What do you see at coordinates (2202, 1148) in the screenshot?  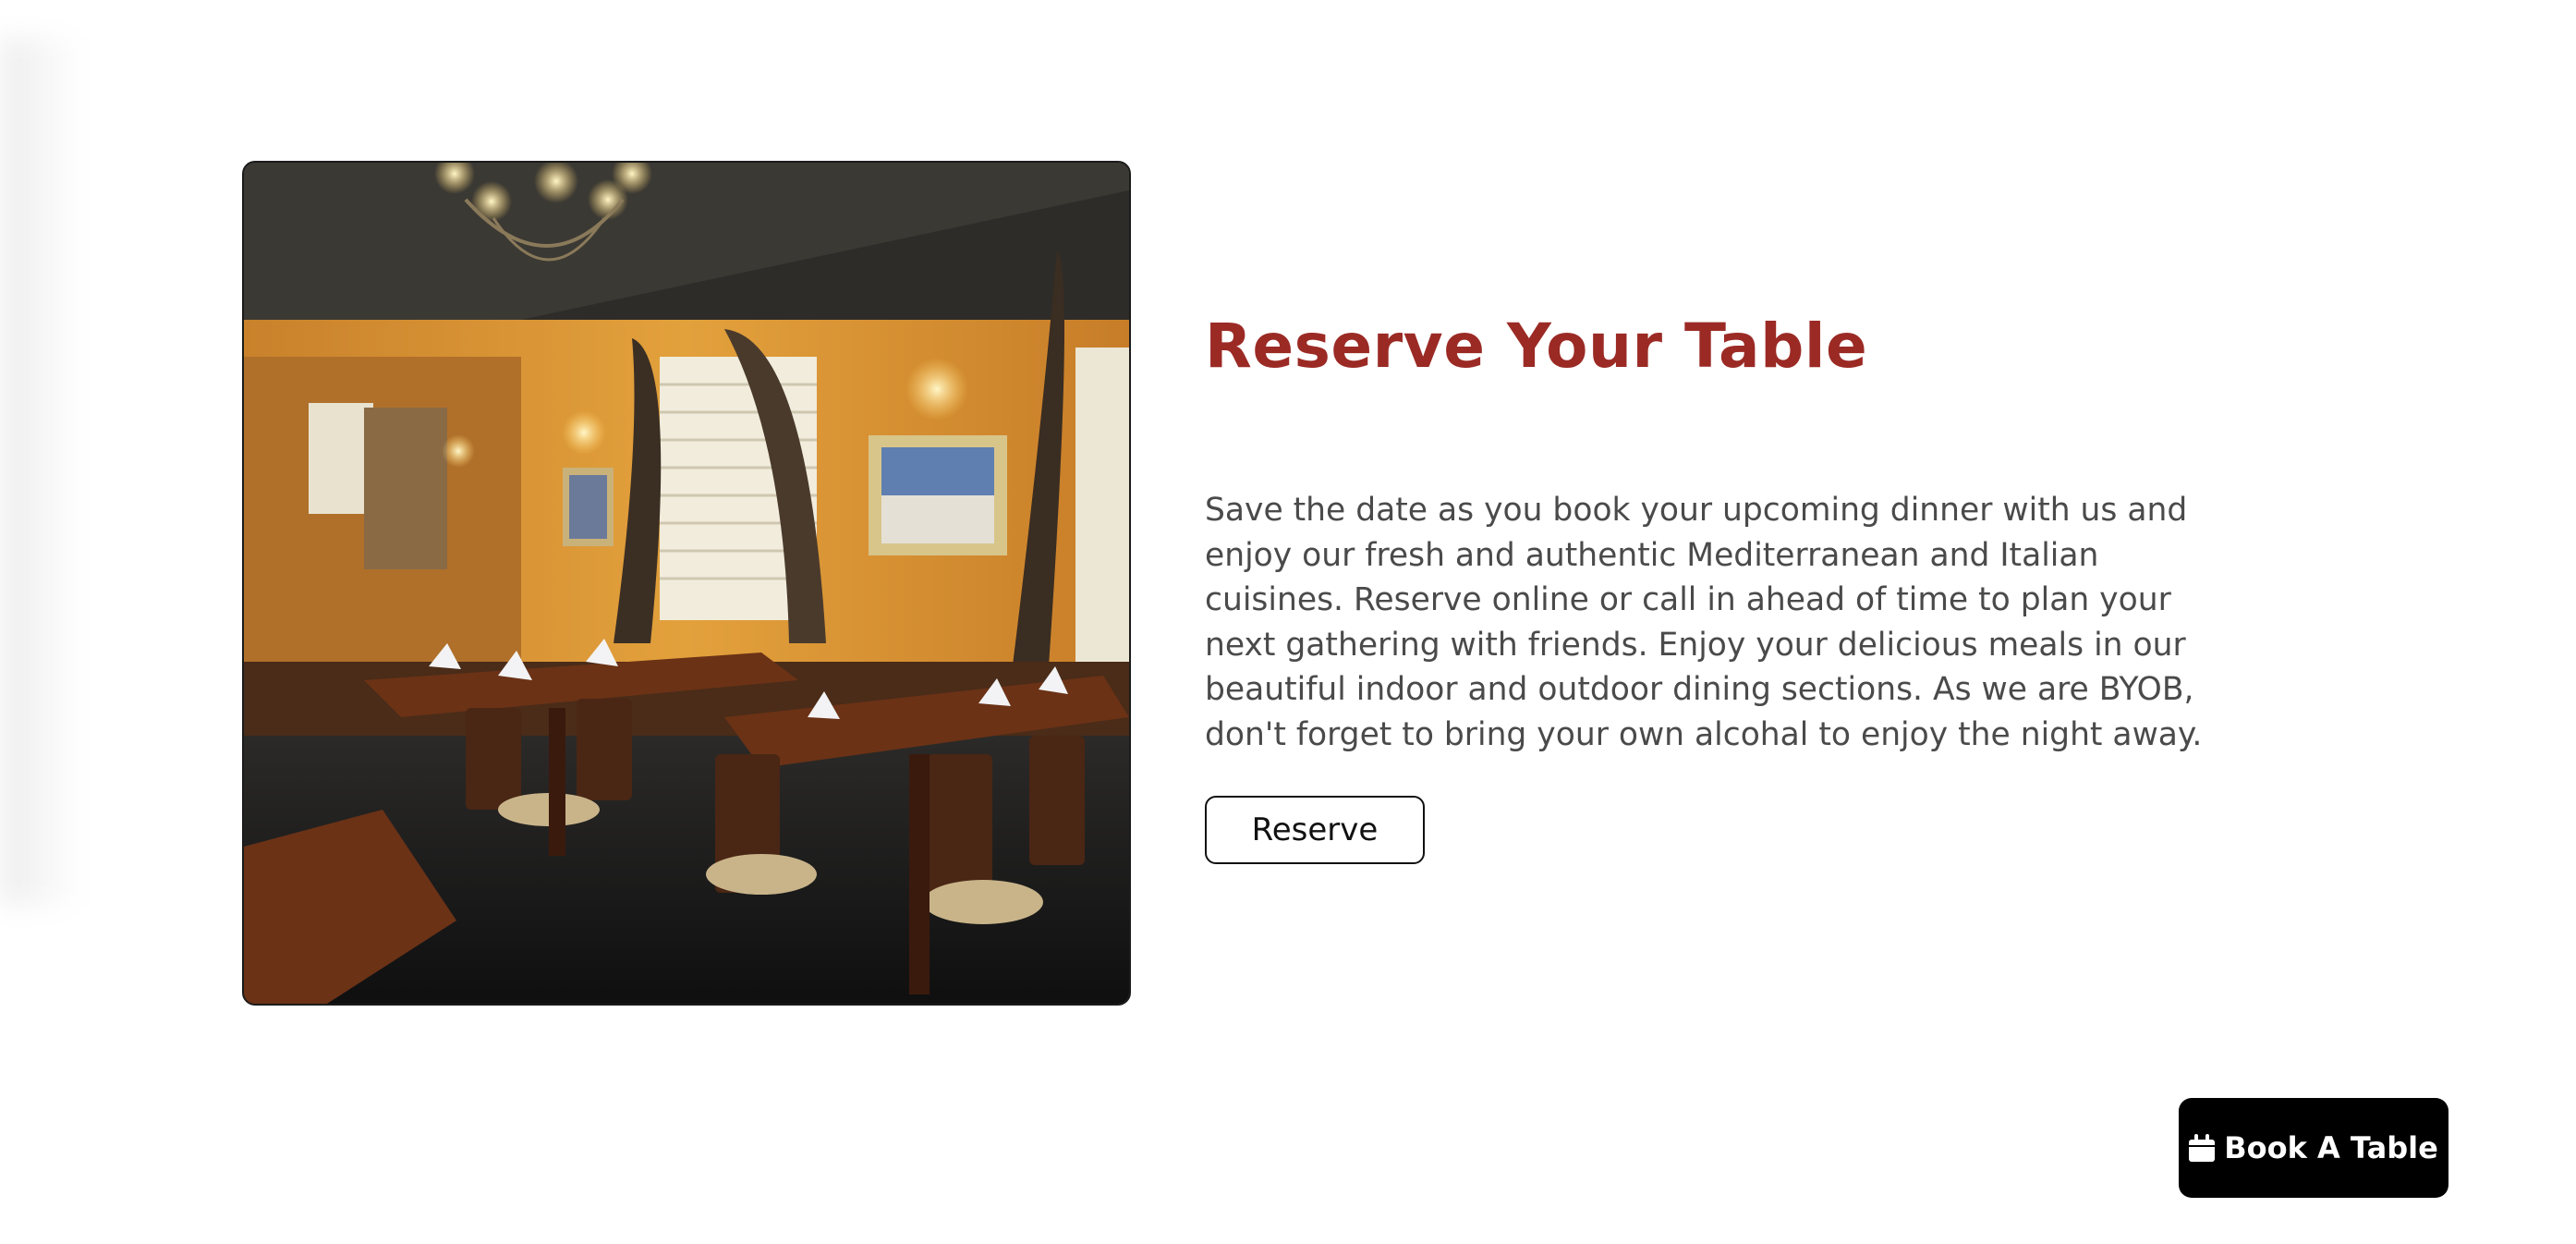 I see `calendar-icon` at bounding box center [2202, 1148].